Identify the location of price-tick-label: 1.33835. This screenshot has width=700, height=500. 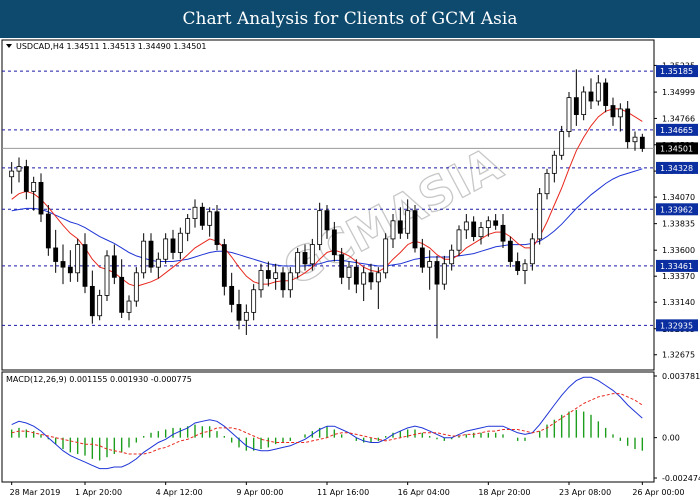
(678, 224).